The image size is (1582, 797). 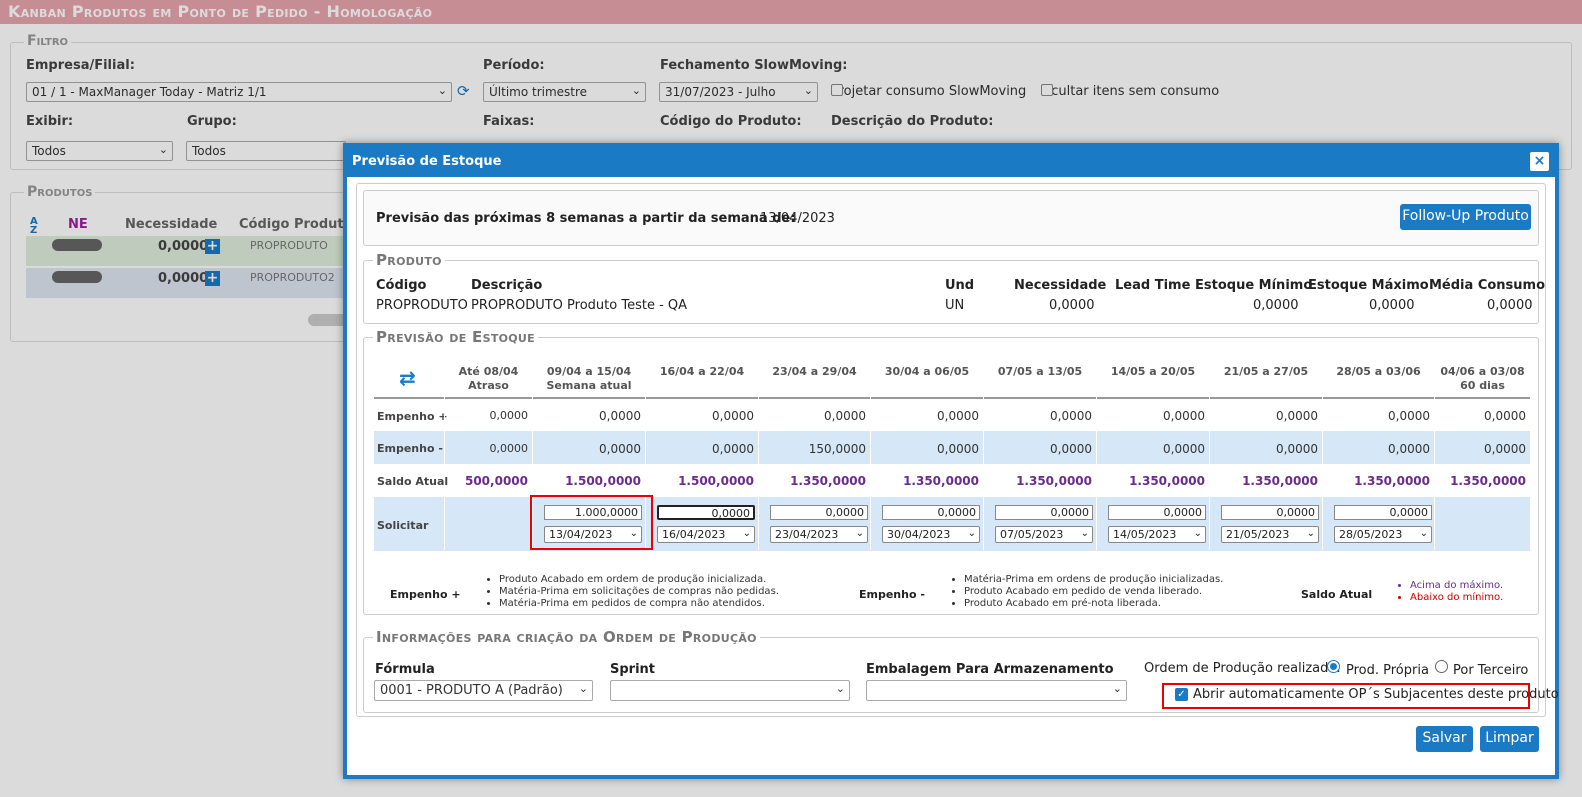 What do you see at coordinates (1242, 668) in the screenshot?
I see `ordem-label: Ordem de Produção realizada:` at bounding box center [1242, 668].